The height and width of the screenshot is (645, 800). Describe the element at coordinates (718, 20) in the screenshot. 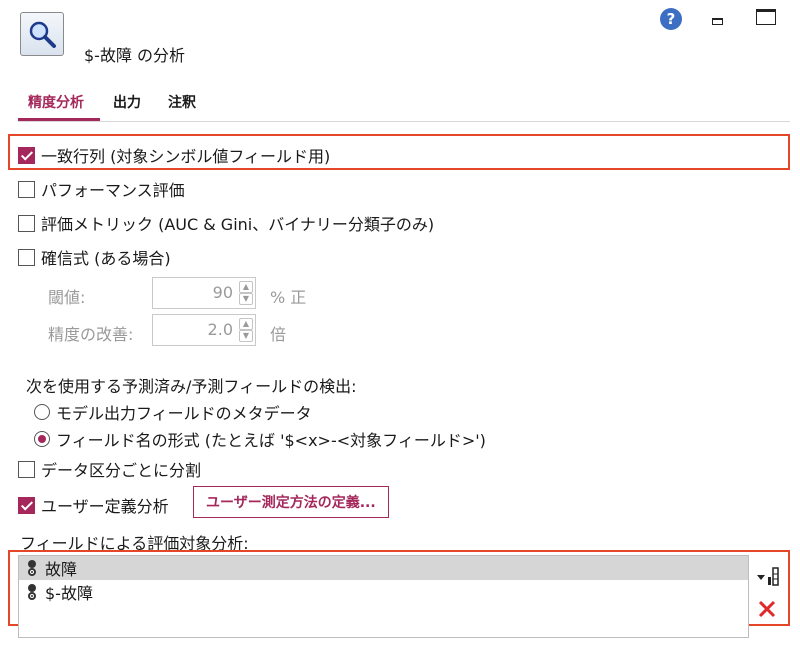

I see `minimize-icon` at that location.